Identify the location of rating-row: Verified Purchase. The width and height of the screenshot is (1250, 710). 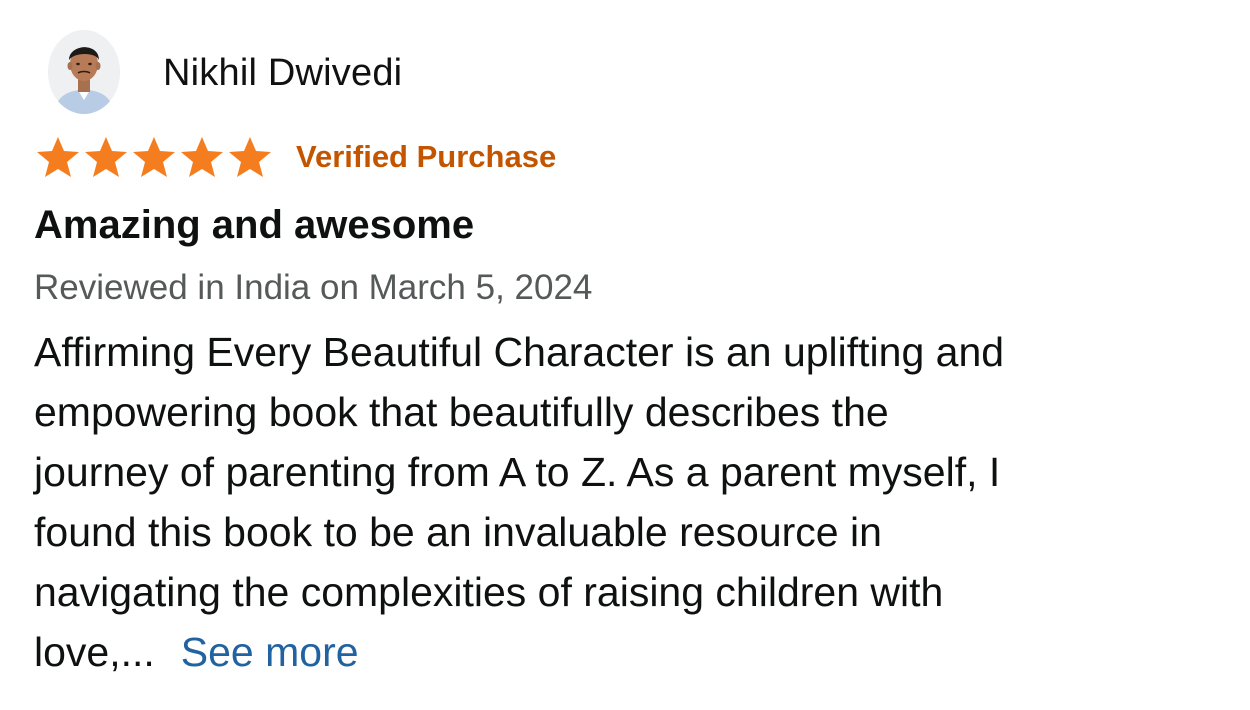
(295, 157).